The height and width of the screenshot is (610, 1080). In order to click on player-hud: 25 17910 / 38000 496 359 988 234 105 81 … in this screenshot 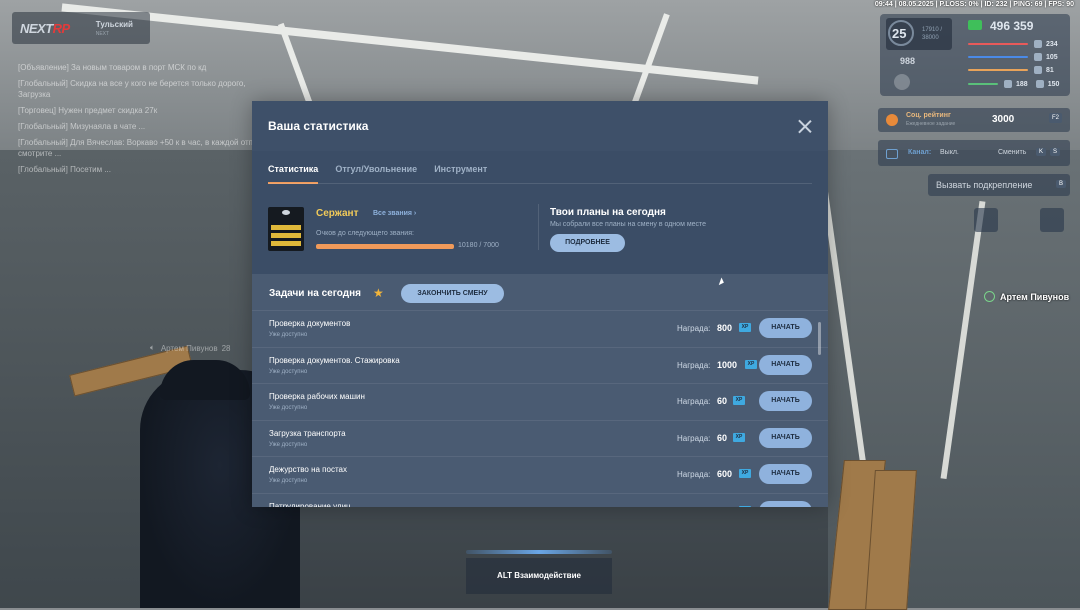, I will do `click(975, 55)`.